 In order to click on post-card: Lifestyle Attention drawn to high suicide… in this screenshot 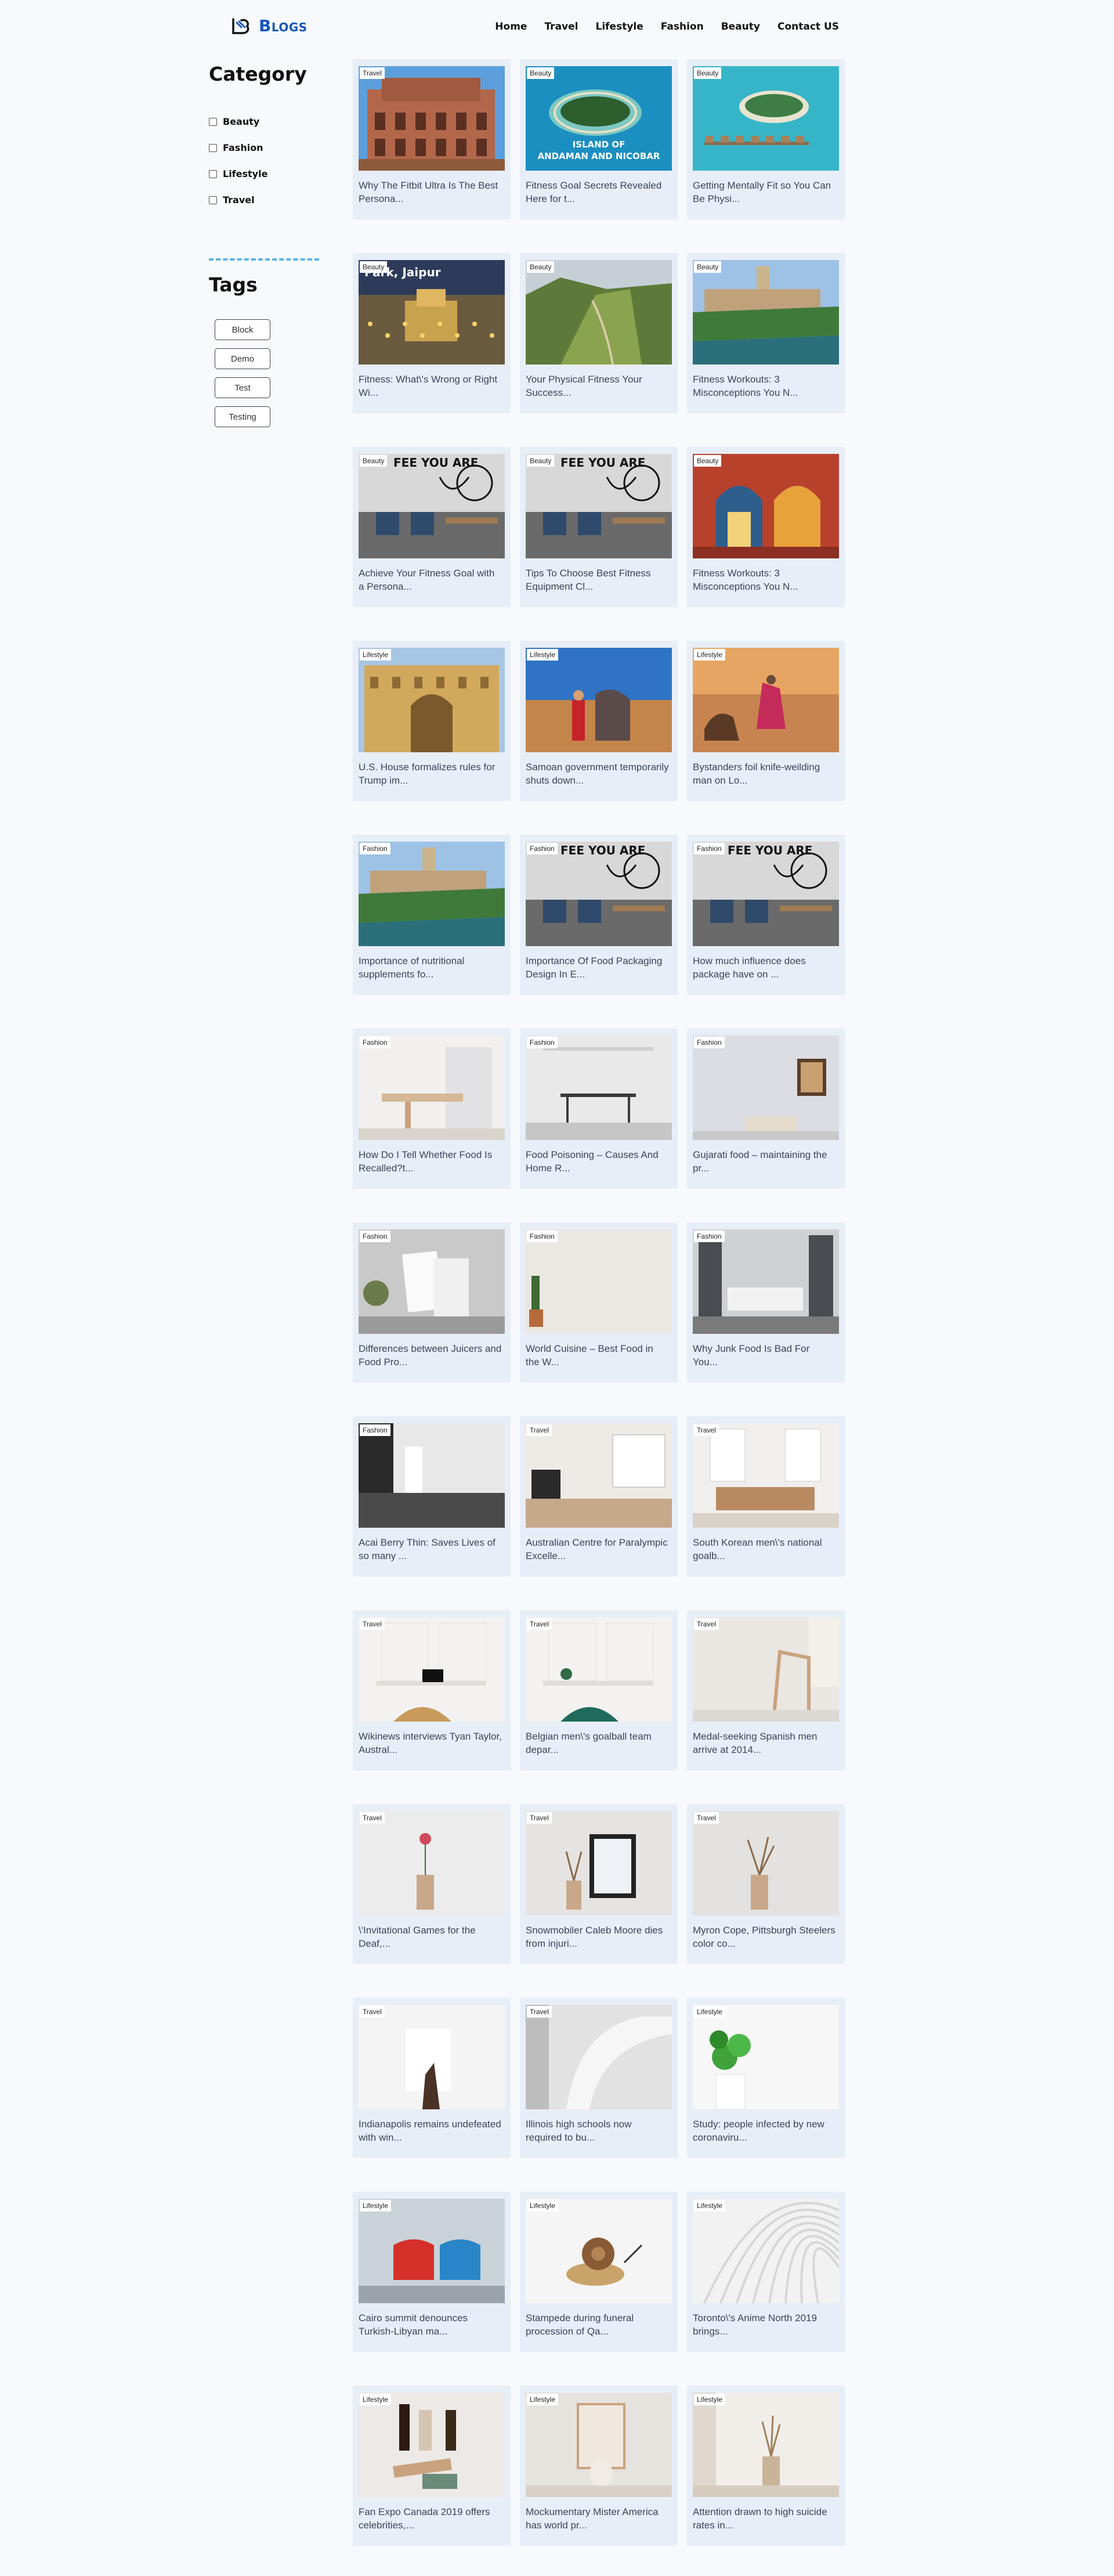, I will do `click(766, 2466)`.